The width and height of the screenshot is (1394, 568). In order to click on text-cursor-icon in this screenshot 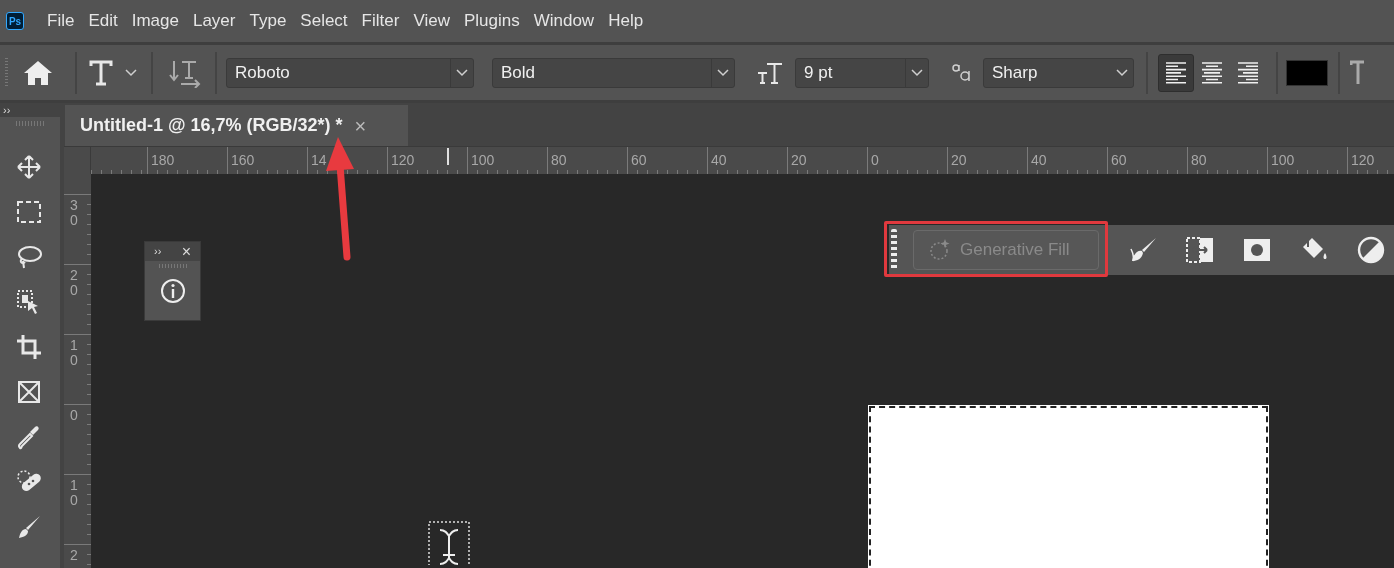, I will do `click(449, 543)`.